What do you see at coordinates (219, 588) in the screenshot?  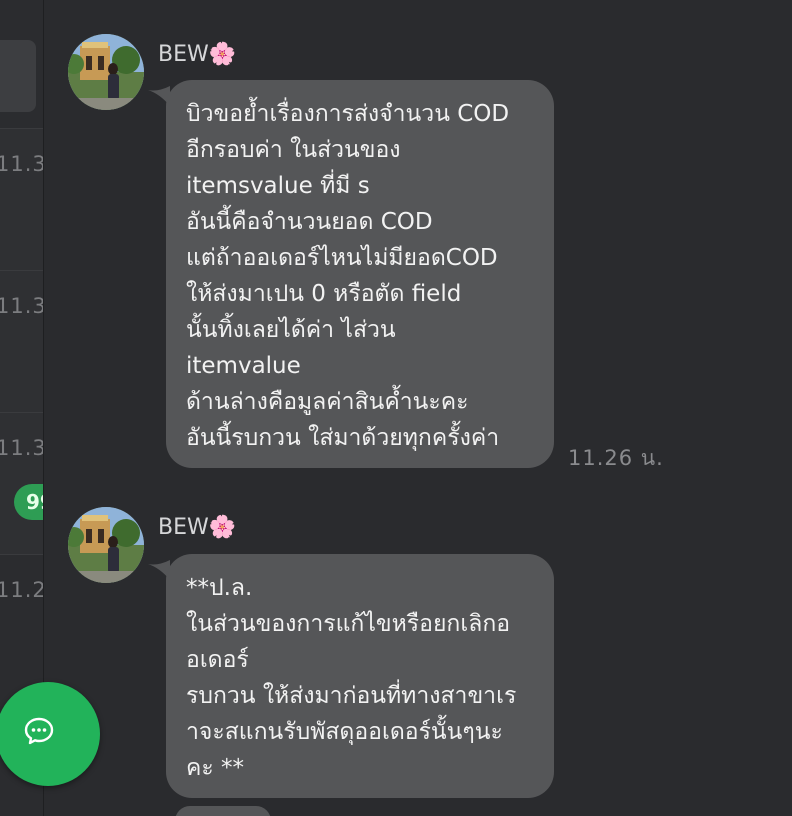 I see `message-line: **ป.ล.` at bounding box center [219, 588].